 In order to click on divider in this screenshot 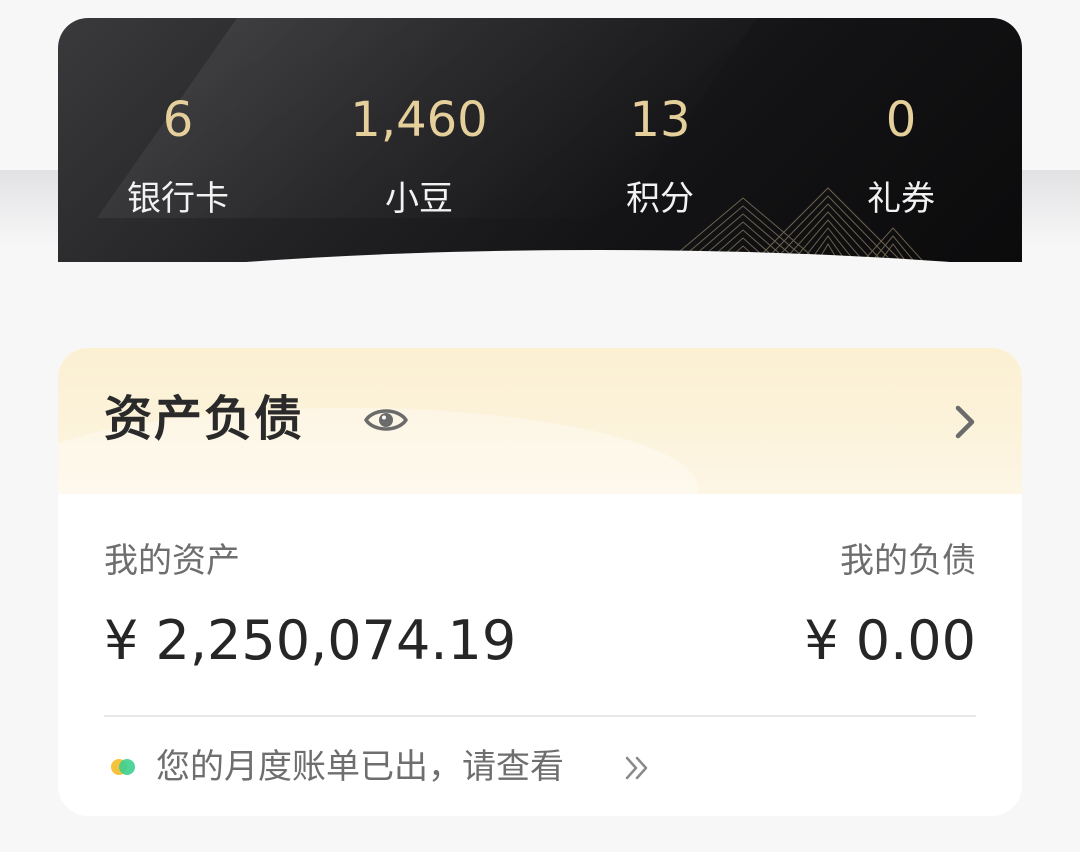, I will do `click(540, 716)`.